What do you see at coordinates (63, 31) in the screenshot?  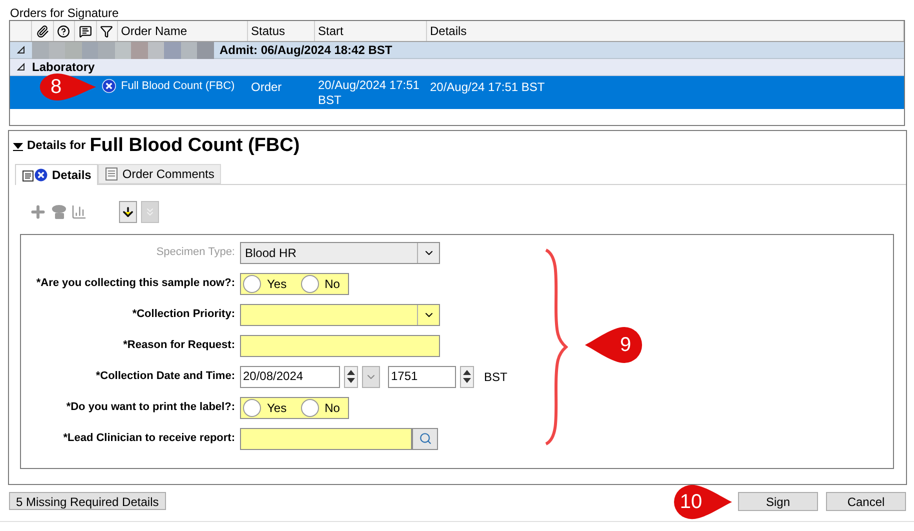 I see `help-icon` at bounding box center [63, 31].